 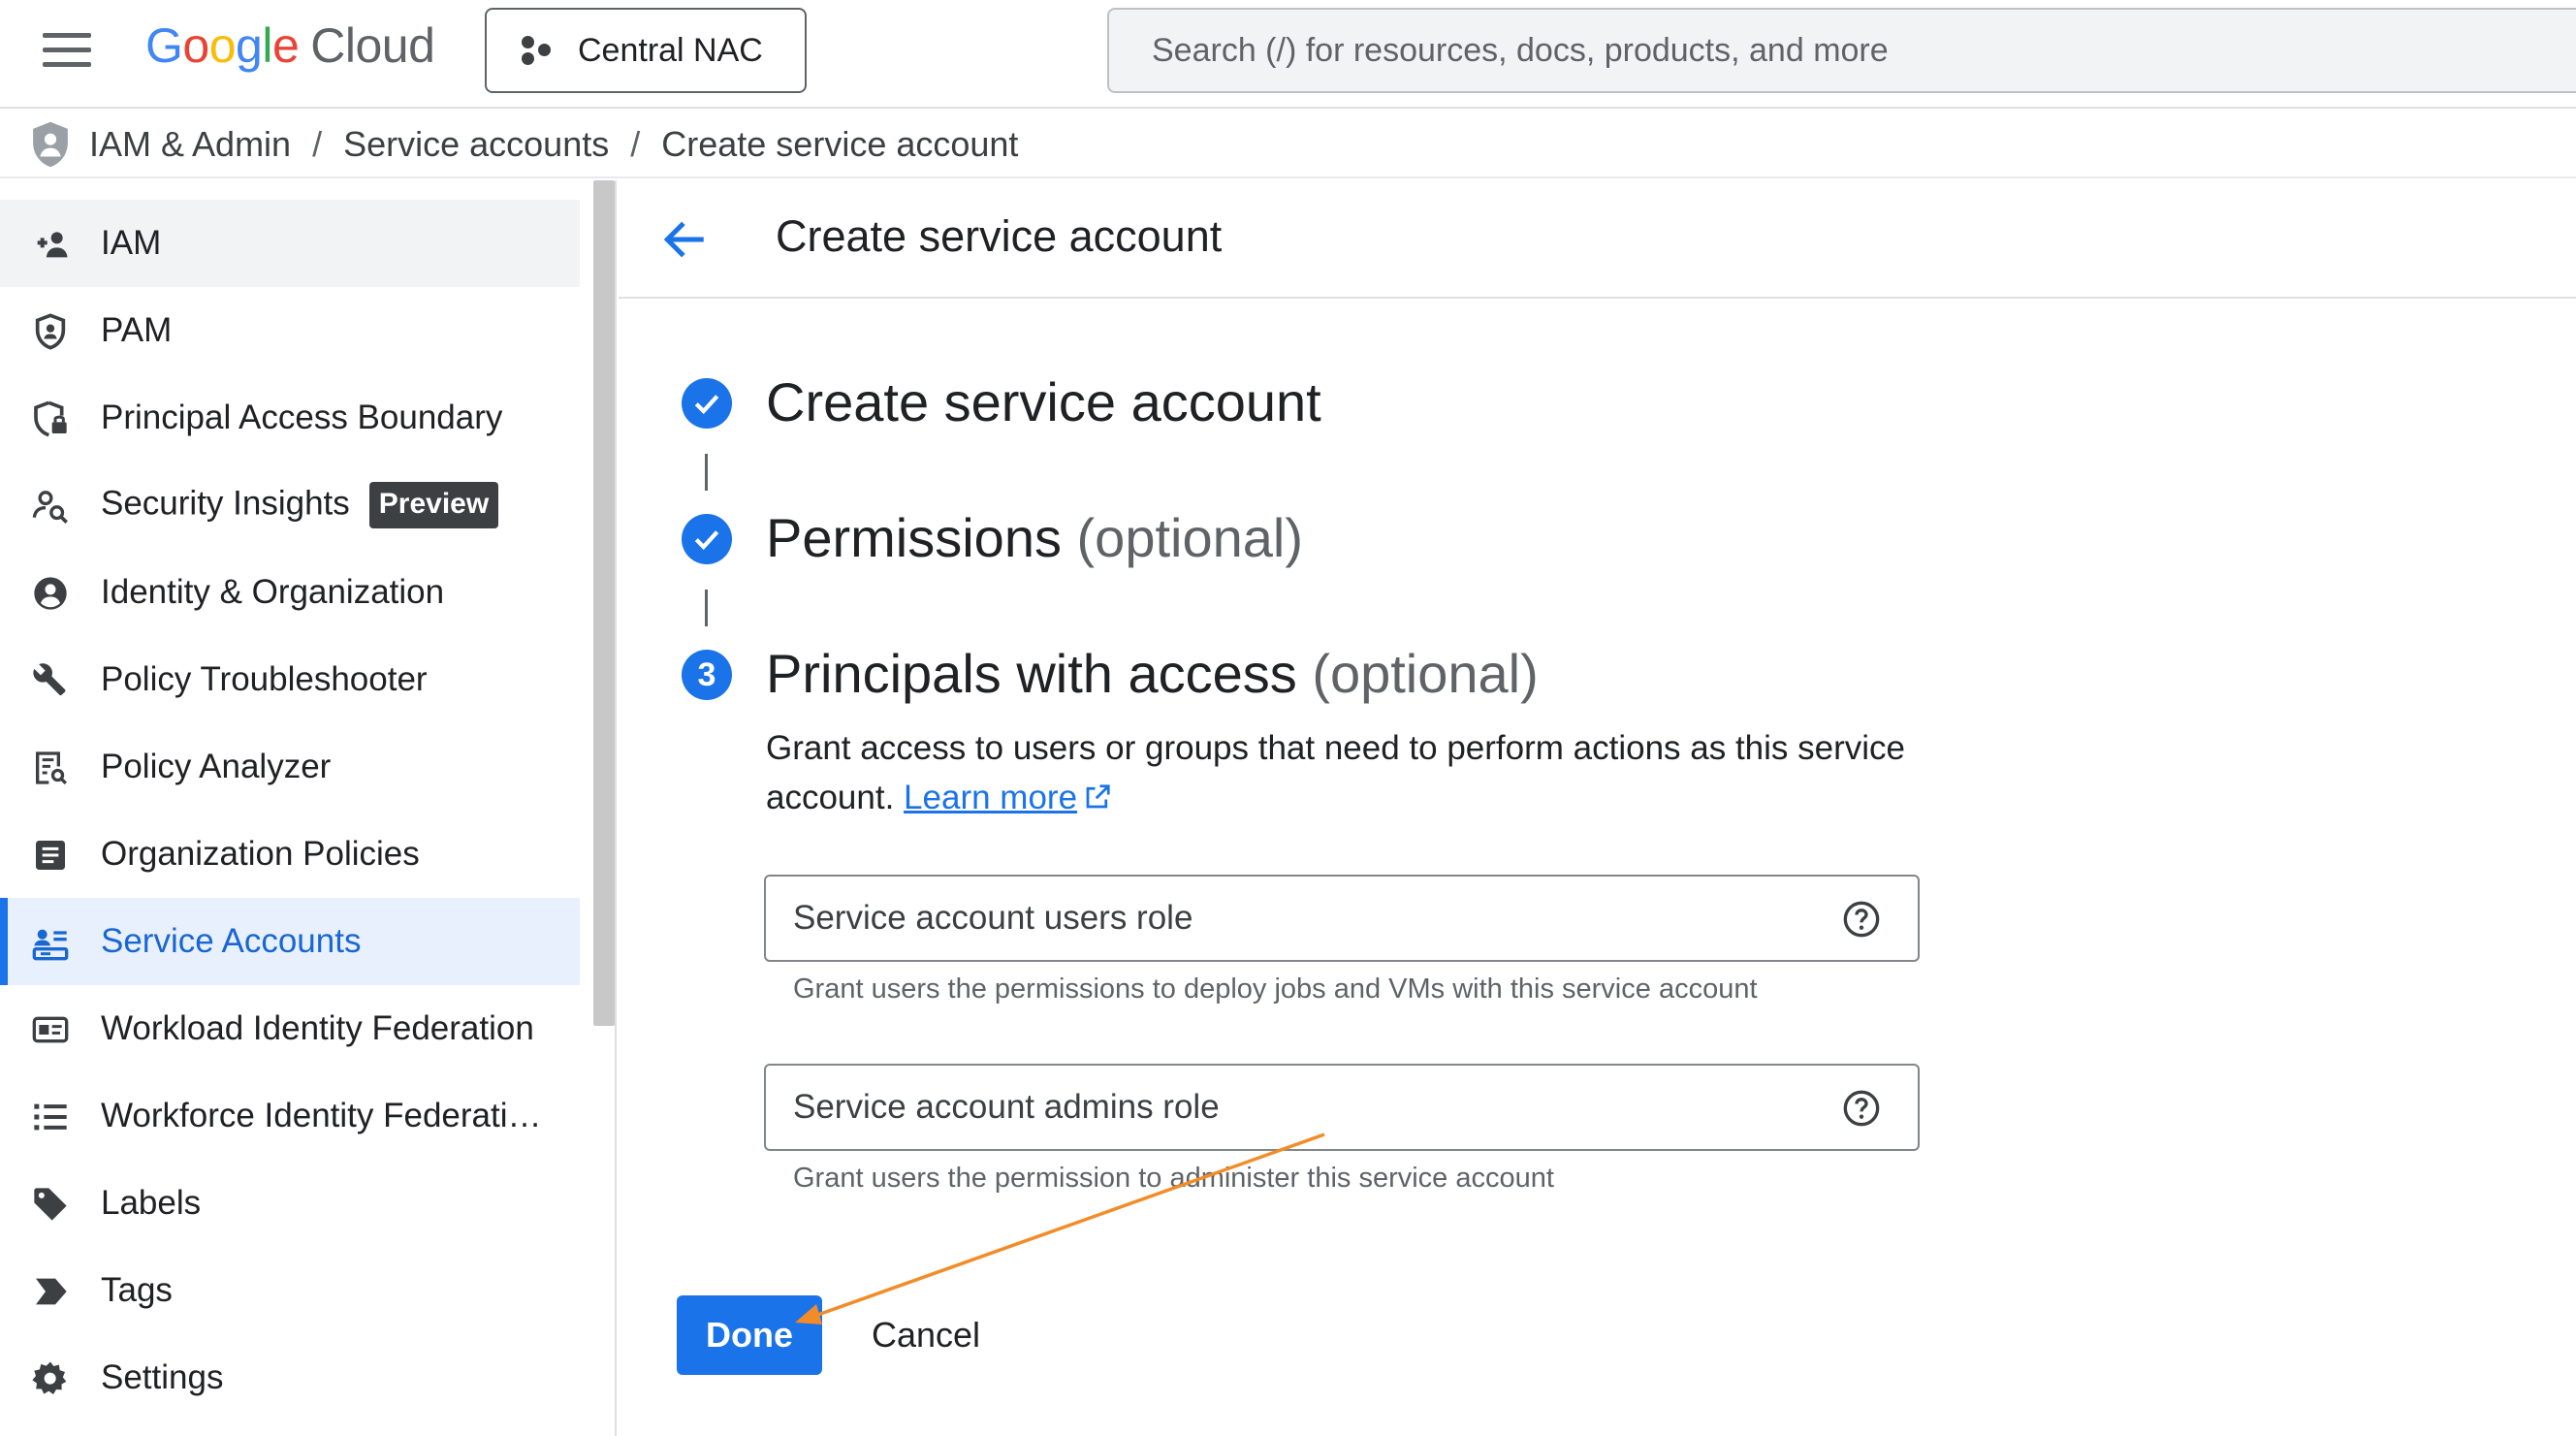 What do you see at coordinates (50, 855) in the screenshot?
I see `list-document-icon` at bounding box center [50, 855].